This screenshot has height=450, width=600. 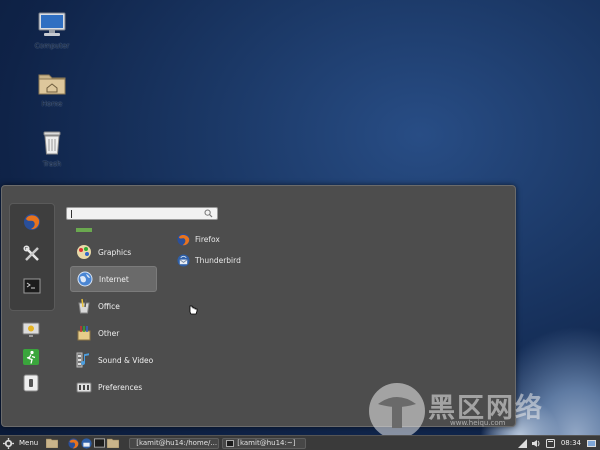 I want to click on desktop-icon-computer: Computer, so click(x=52, y=31).